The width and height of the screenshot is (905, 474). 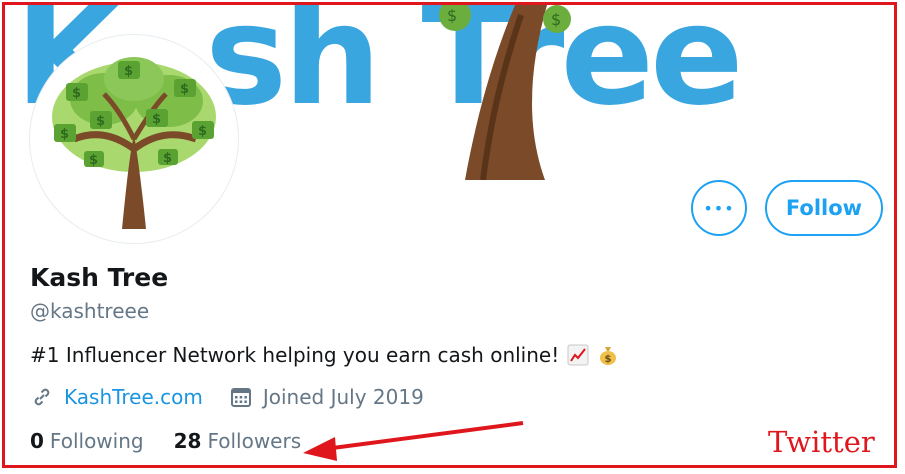 I want to click on follow-button-label: Follow, so click(x=824, y=208).